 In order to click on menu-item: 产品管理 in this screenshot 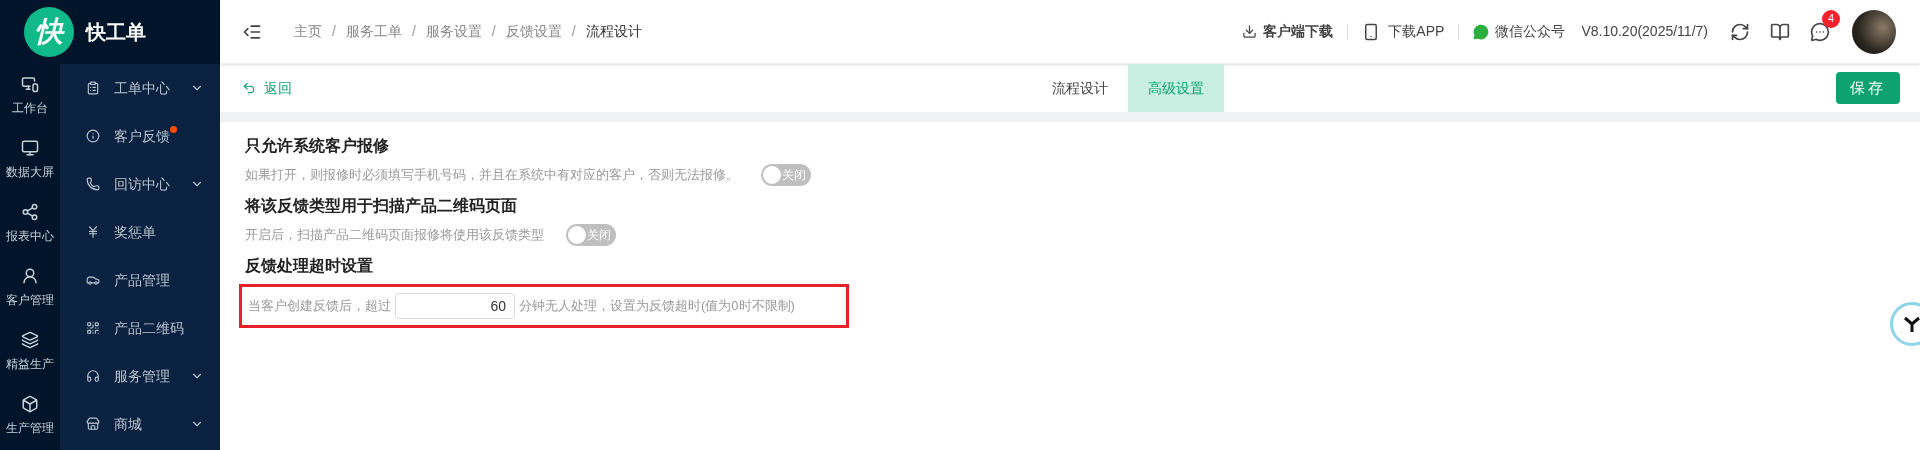, I will do `click(140, 280)`.